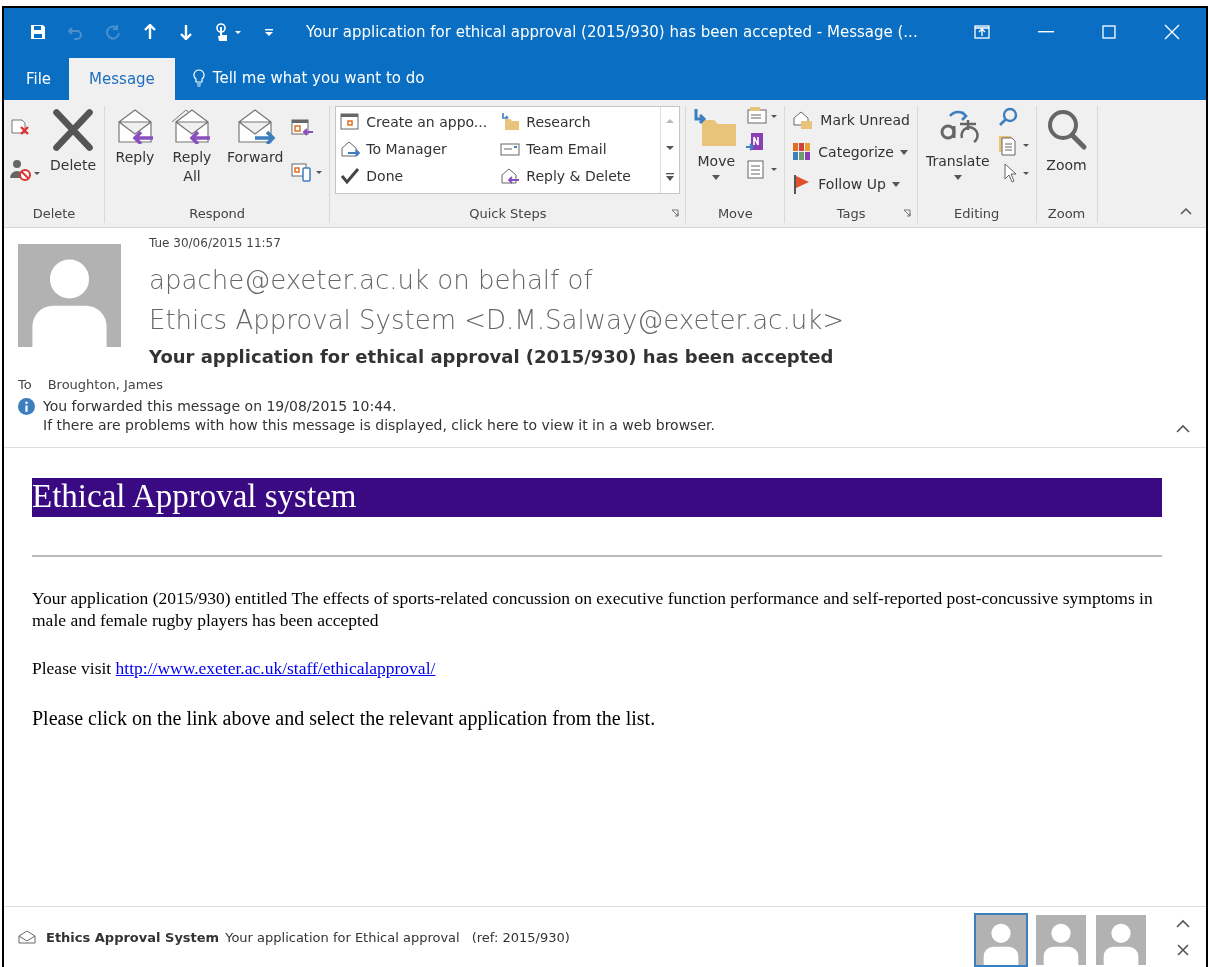 This screenshot has height=967, width=1210. I want to click on close-pane-icon, so click(1183, 949).